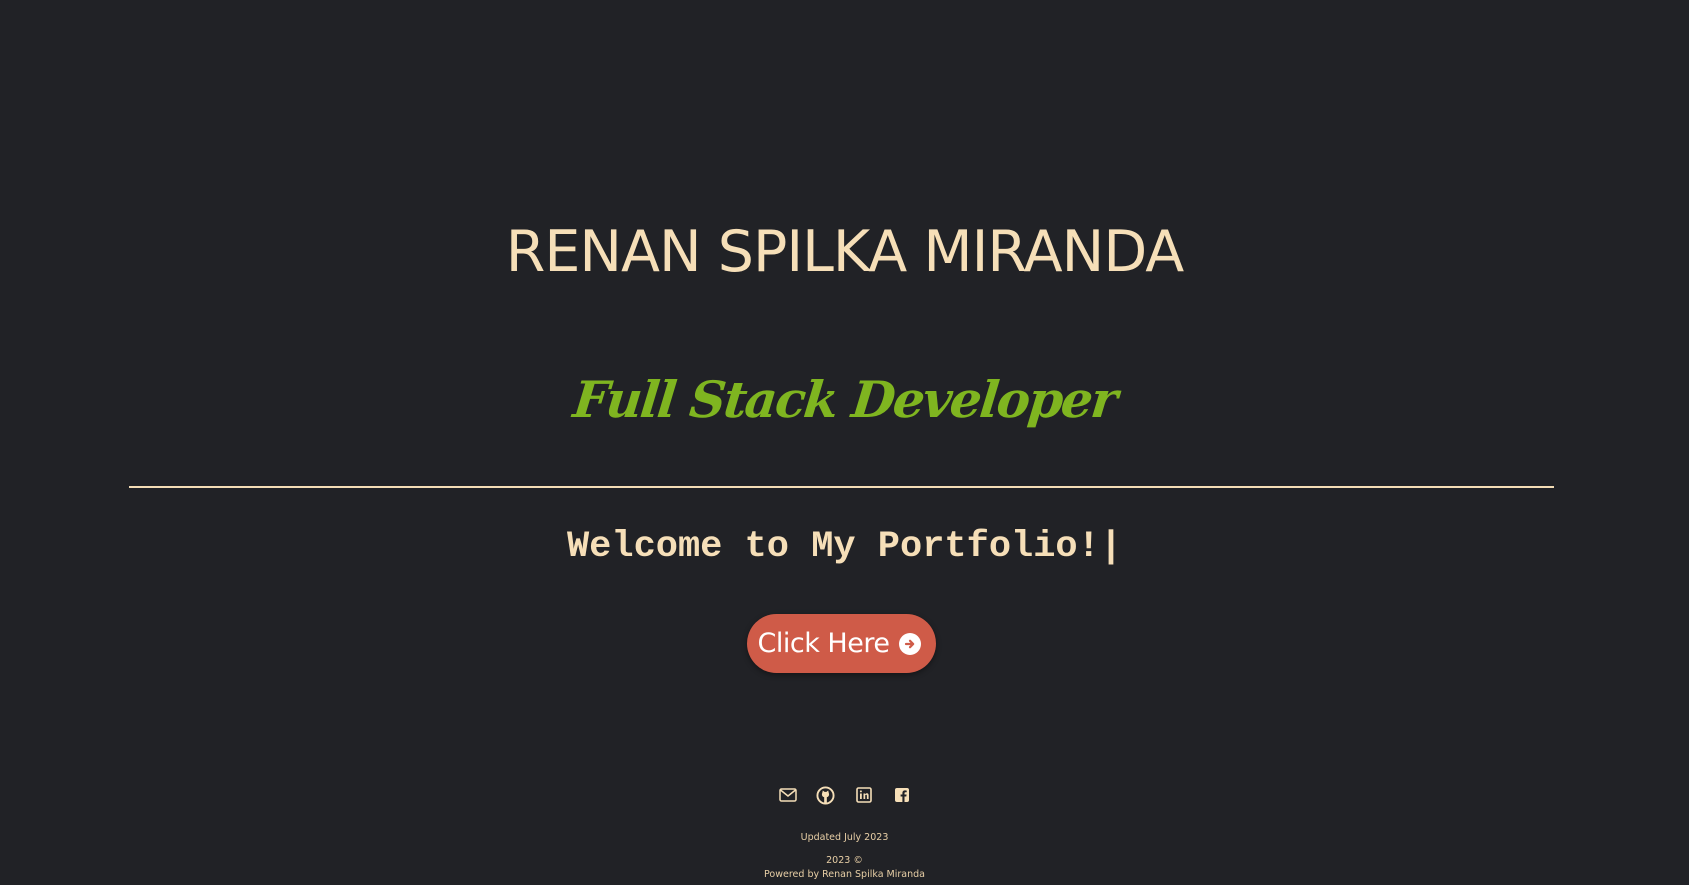  Describe the element at coordinates (844, 252) in the screenshot. I see `owner-name: RENAN SPILKA MIRANDA` at that location.